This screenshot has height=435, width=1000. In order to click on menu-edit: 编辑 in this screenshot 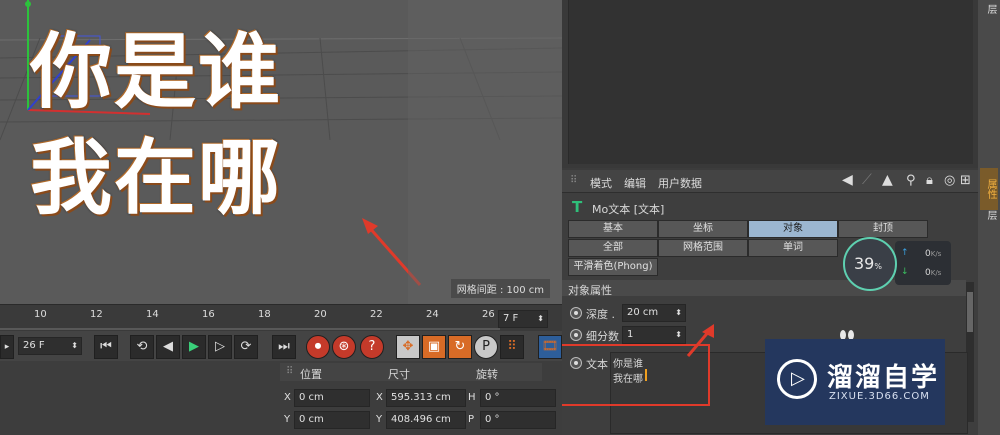, I will do `click(635, 183)`.